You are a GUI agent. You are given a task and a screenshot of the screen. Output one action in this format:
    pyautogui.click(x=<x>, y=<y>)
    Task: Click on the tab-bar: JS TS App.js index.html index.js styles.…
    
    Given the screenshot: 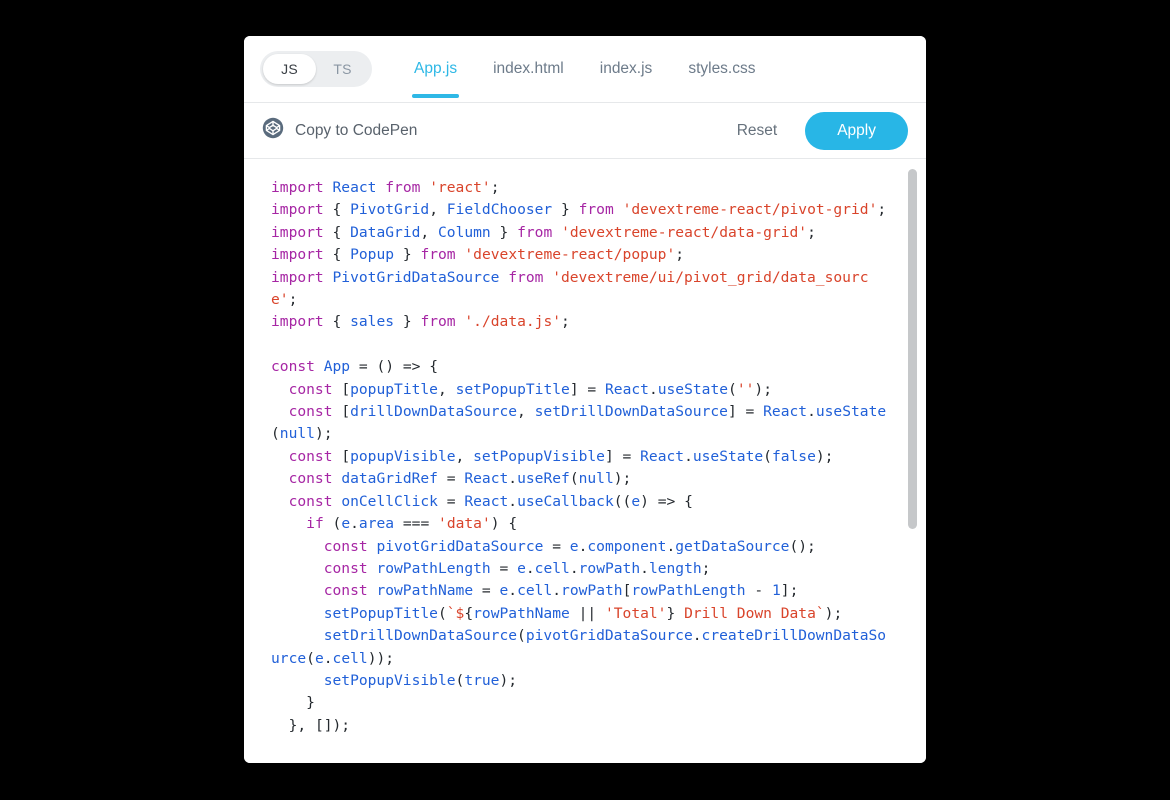 What is the action you would take?
    pyautogui.click(x=585, y=69)
    